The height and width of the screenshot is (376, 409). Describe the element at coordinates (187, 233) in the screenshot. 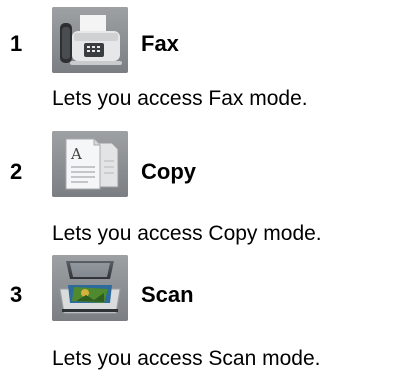

I see `item-description: Lets you access Copy mode.` at that location.